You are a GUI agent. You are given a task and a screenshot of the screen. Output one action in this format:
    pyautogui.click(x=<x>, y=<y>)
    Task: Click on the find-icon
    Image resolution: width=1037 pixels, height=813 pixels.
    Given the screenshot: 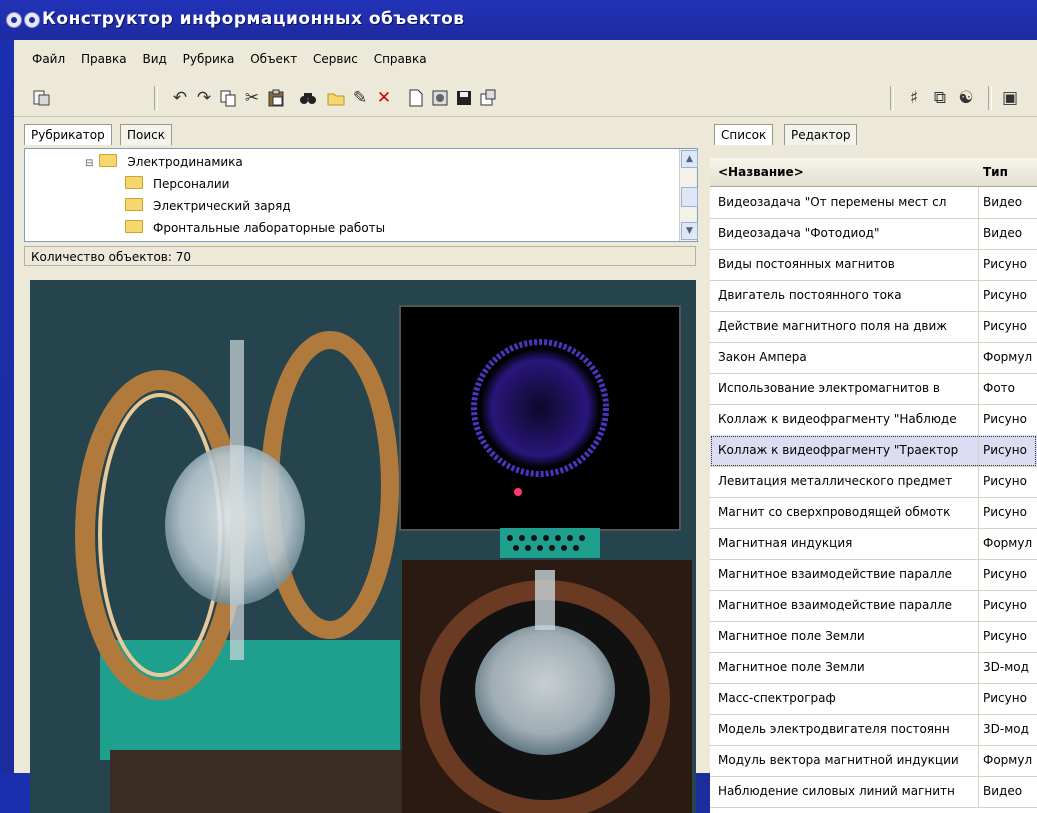 What is the action you would take?
    pyautogui.click(x=308, y=98)
    